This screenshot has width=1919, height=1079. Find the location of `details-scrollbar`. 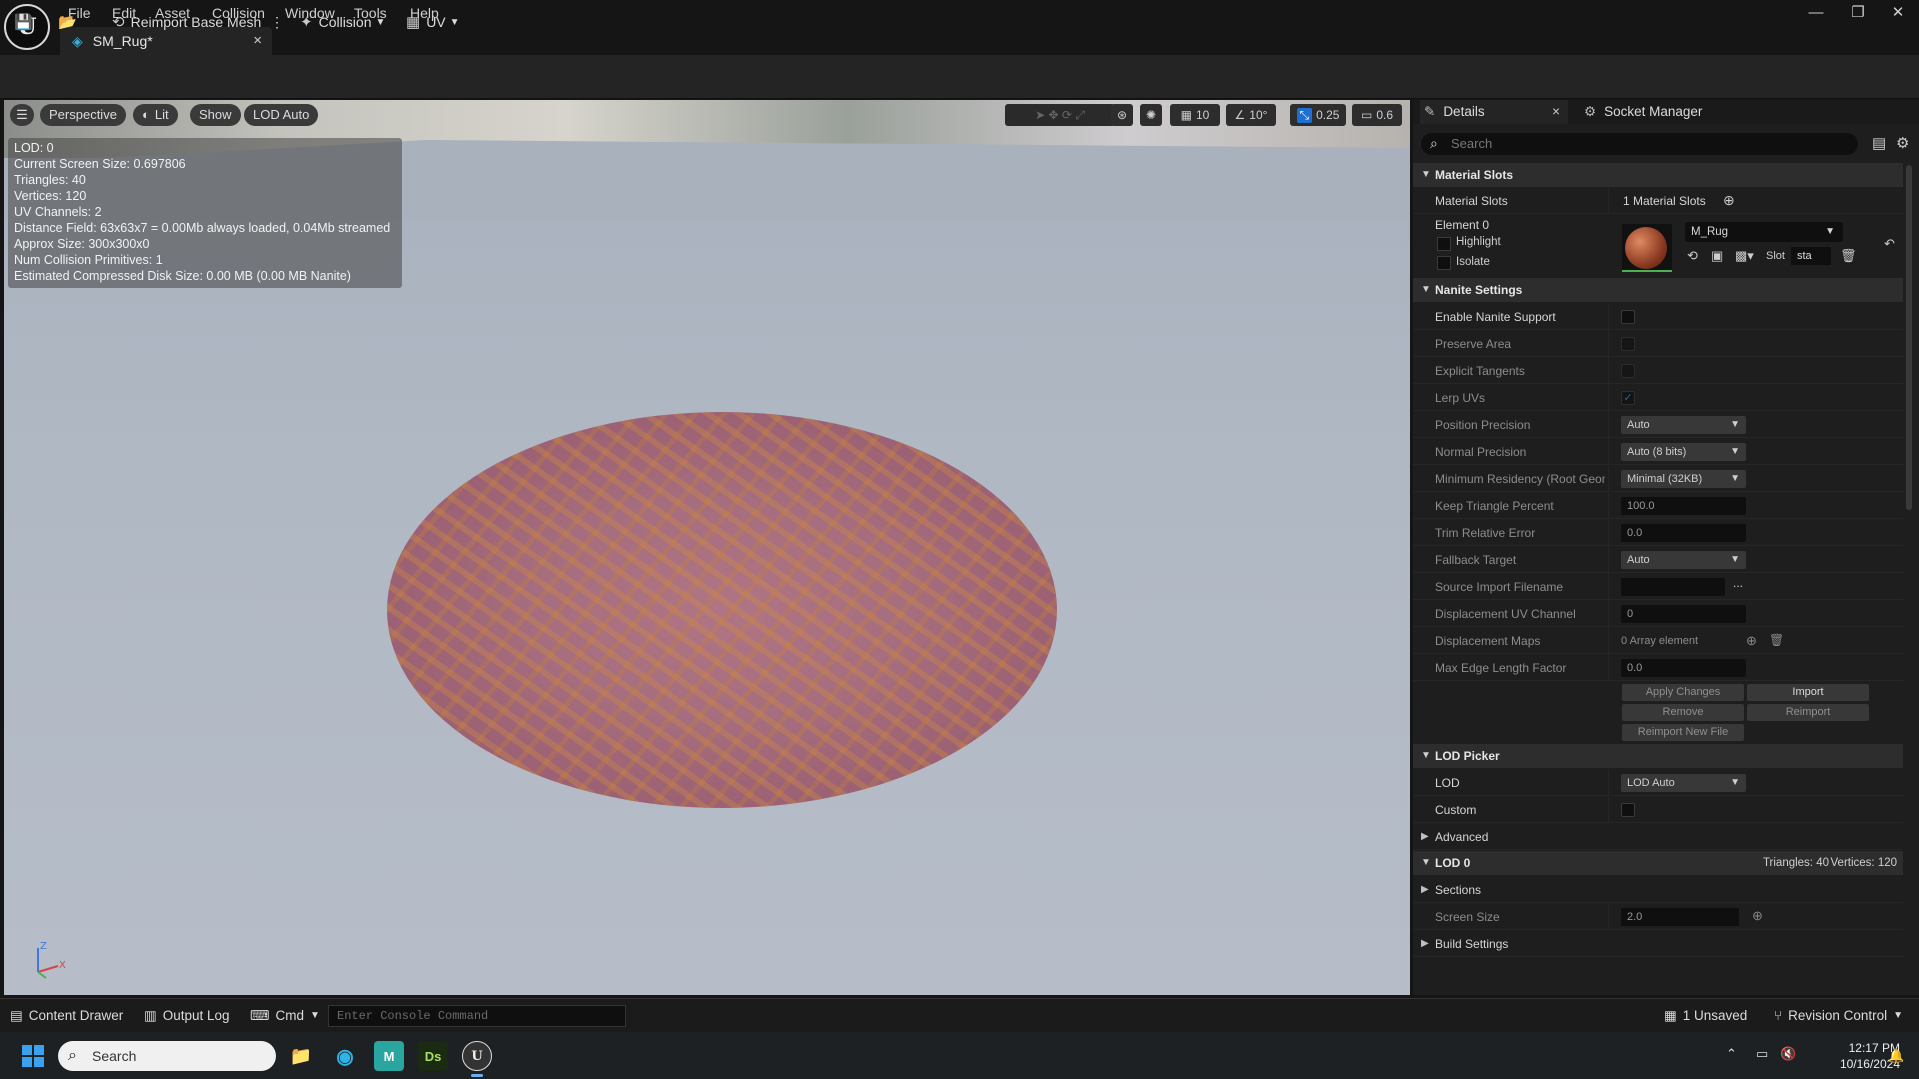

details-scrollbar is located at coordinates (1909, 337).